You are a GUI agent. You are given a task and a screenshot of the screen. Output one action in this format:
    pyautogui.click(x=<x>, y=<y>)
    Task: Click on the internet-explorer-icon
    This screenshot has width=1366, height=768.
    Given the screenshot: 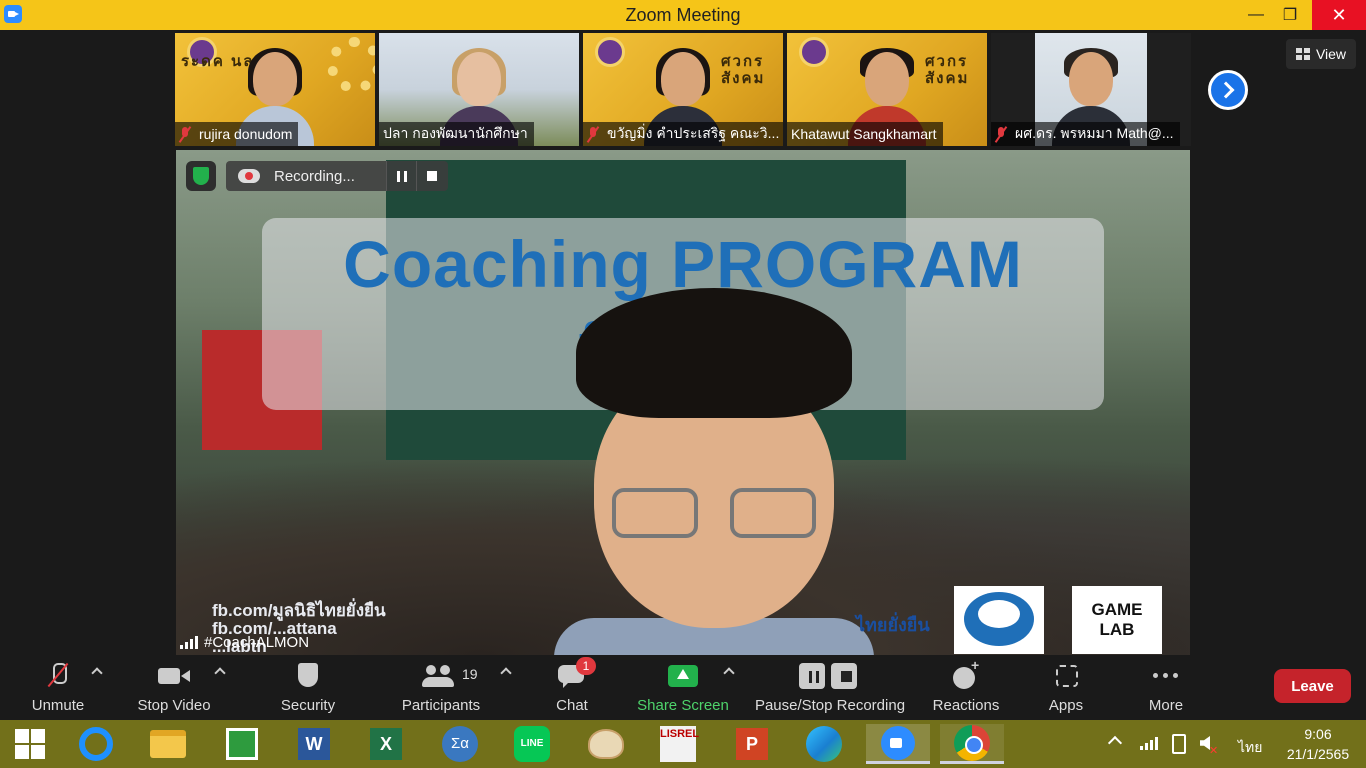 What is the action you would take?
    pyautogui.click(x=96, y=744)
    